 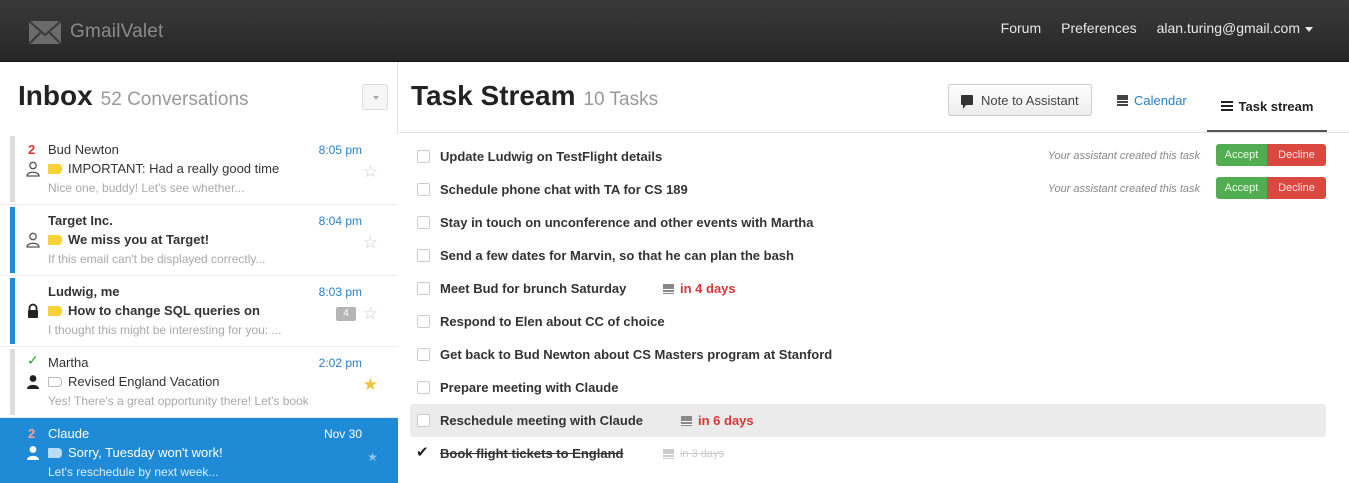 I want to click on inbox-header: Inbox 52 Conversations, so click(x=133, y=96).